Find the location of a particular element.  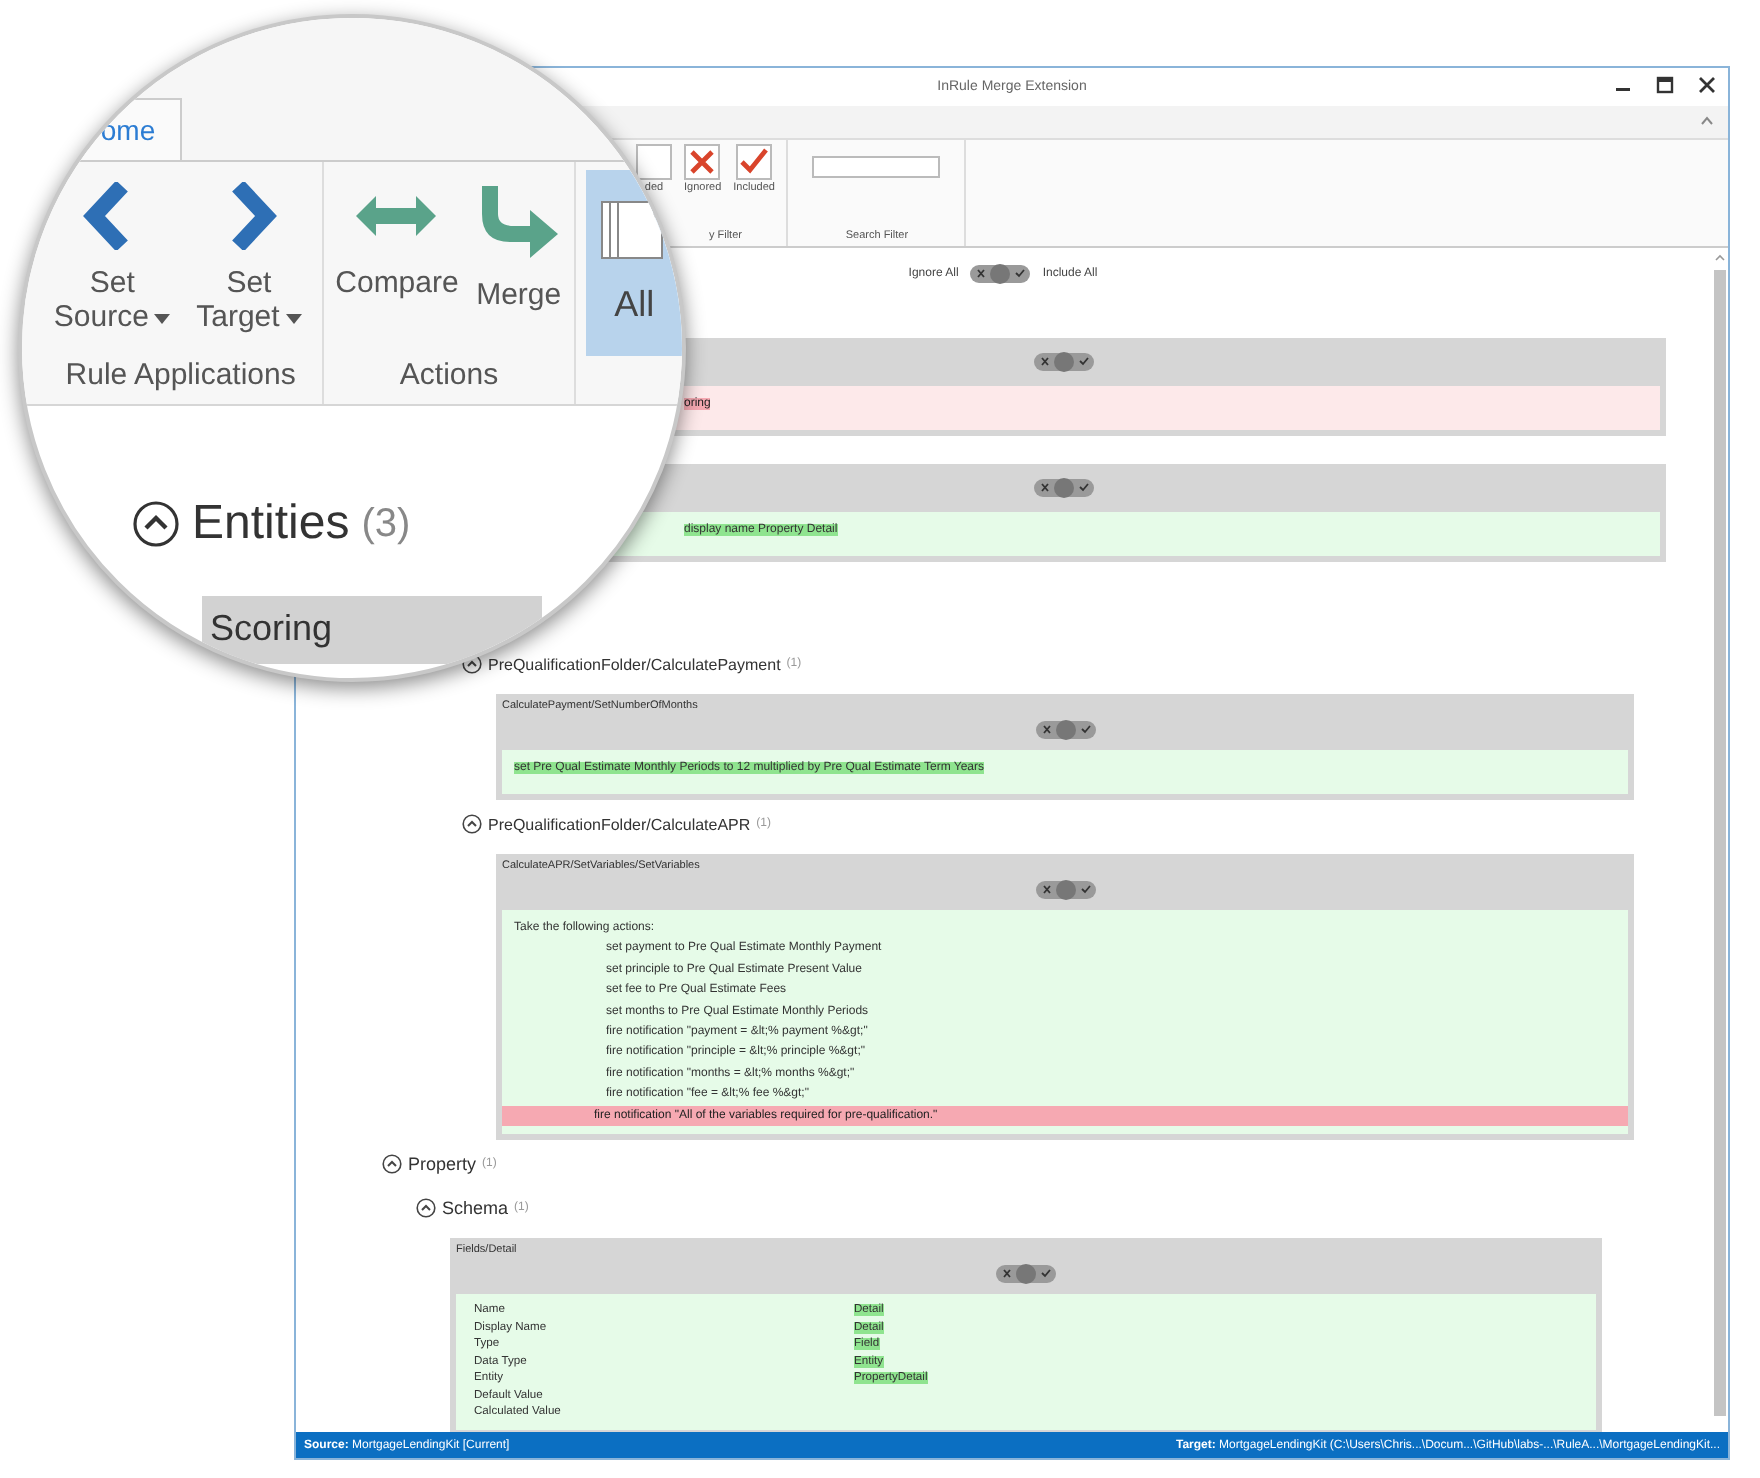

ribbon-button: Merge is located at coordinates (518, 260).